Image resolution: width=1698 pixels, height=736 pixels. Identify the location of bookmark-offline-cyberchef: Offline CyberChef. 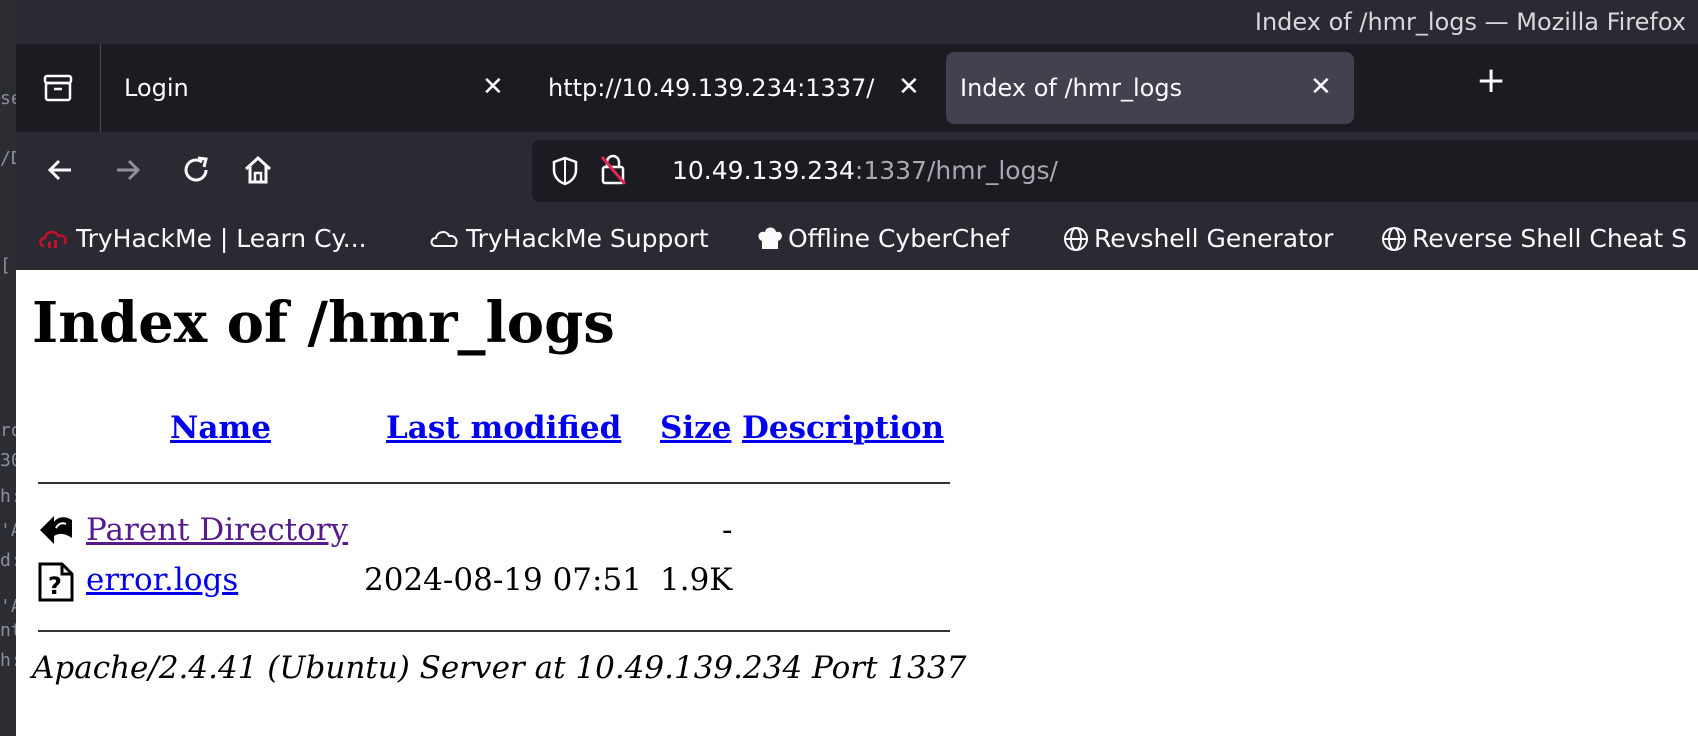
(882, 238).